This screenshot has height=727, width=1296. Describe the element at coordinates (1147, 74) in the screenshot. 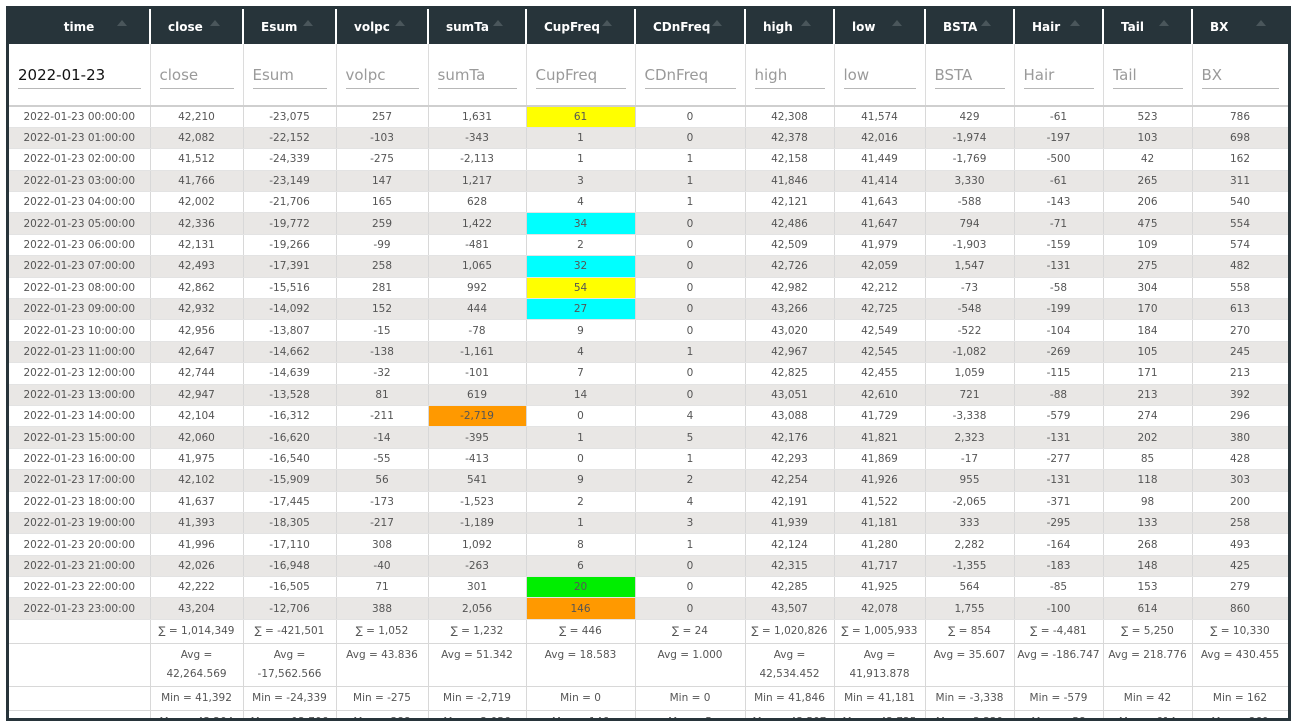

I see `filter-input-tail` at that location.